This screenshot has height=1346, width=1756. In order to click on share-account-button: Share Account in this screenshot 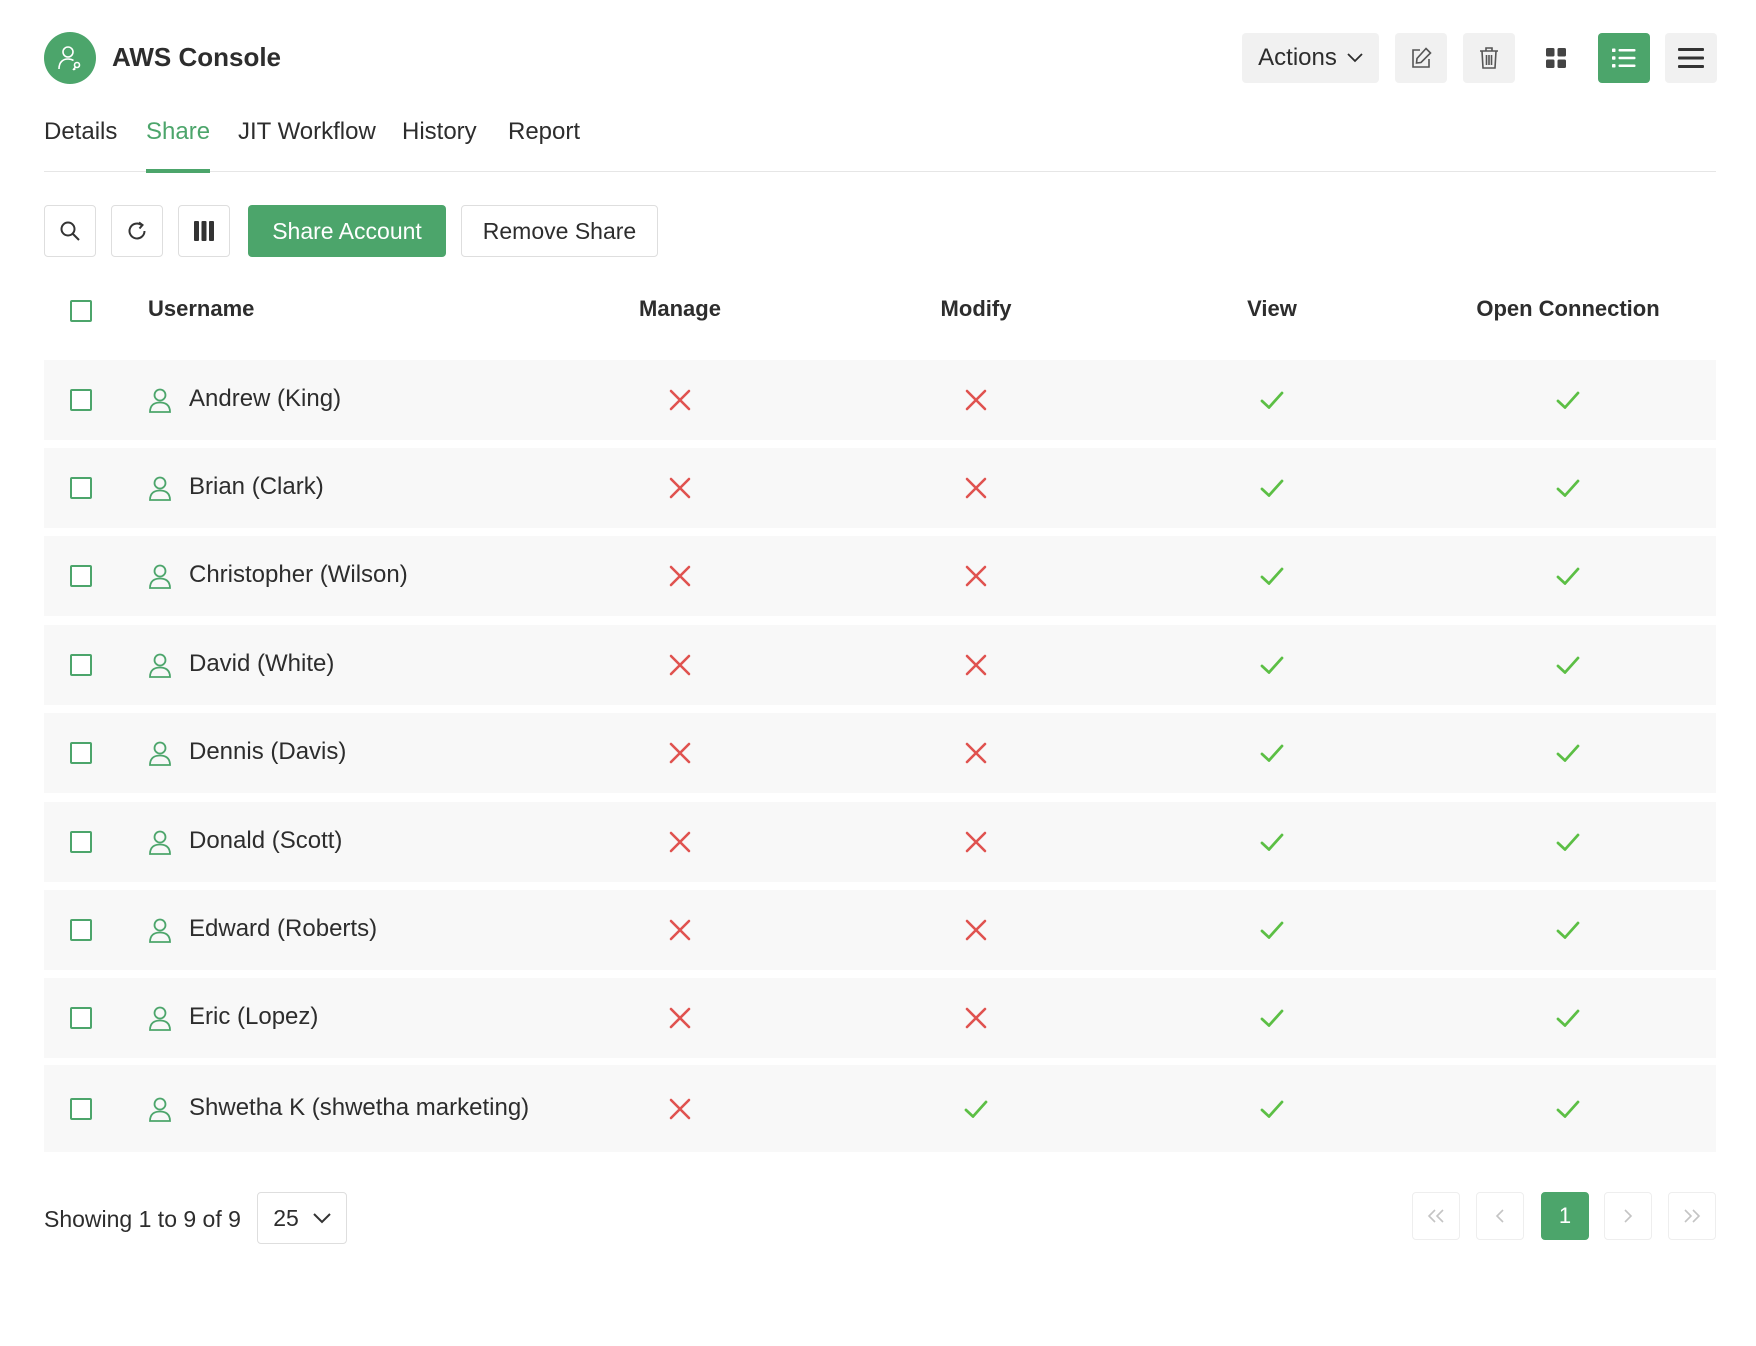, I will do `click(347, 231)`.